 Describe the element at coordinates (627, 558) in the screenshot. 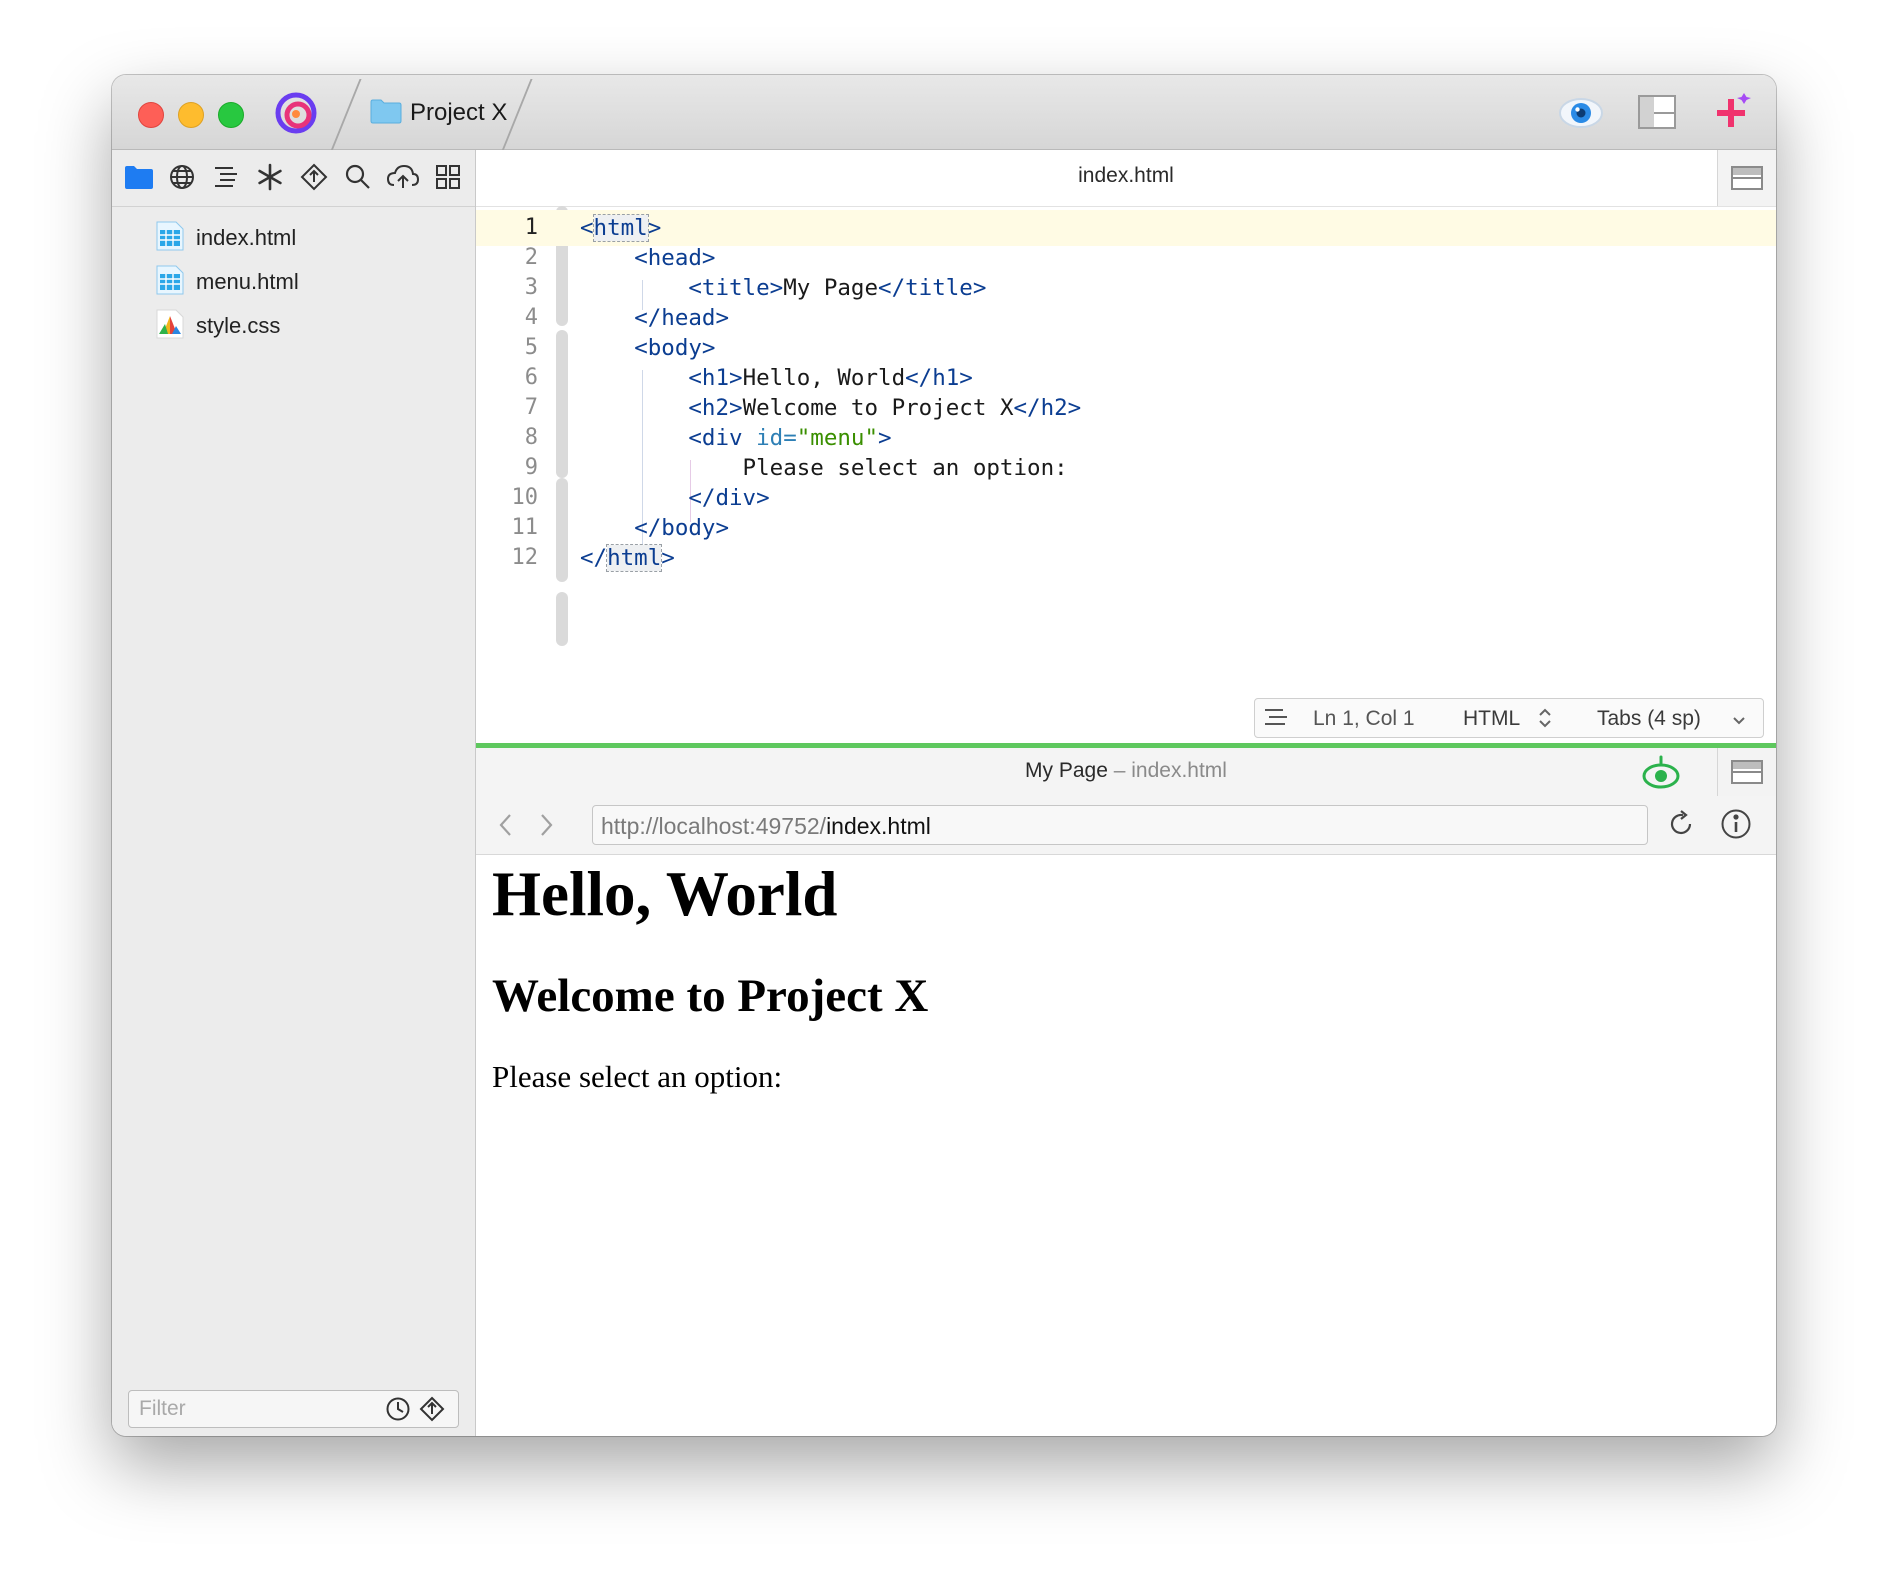

I see `code-text: </html>` at that location.